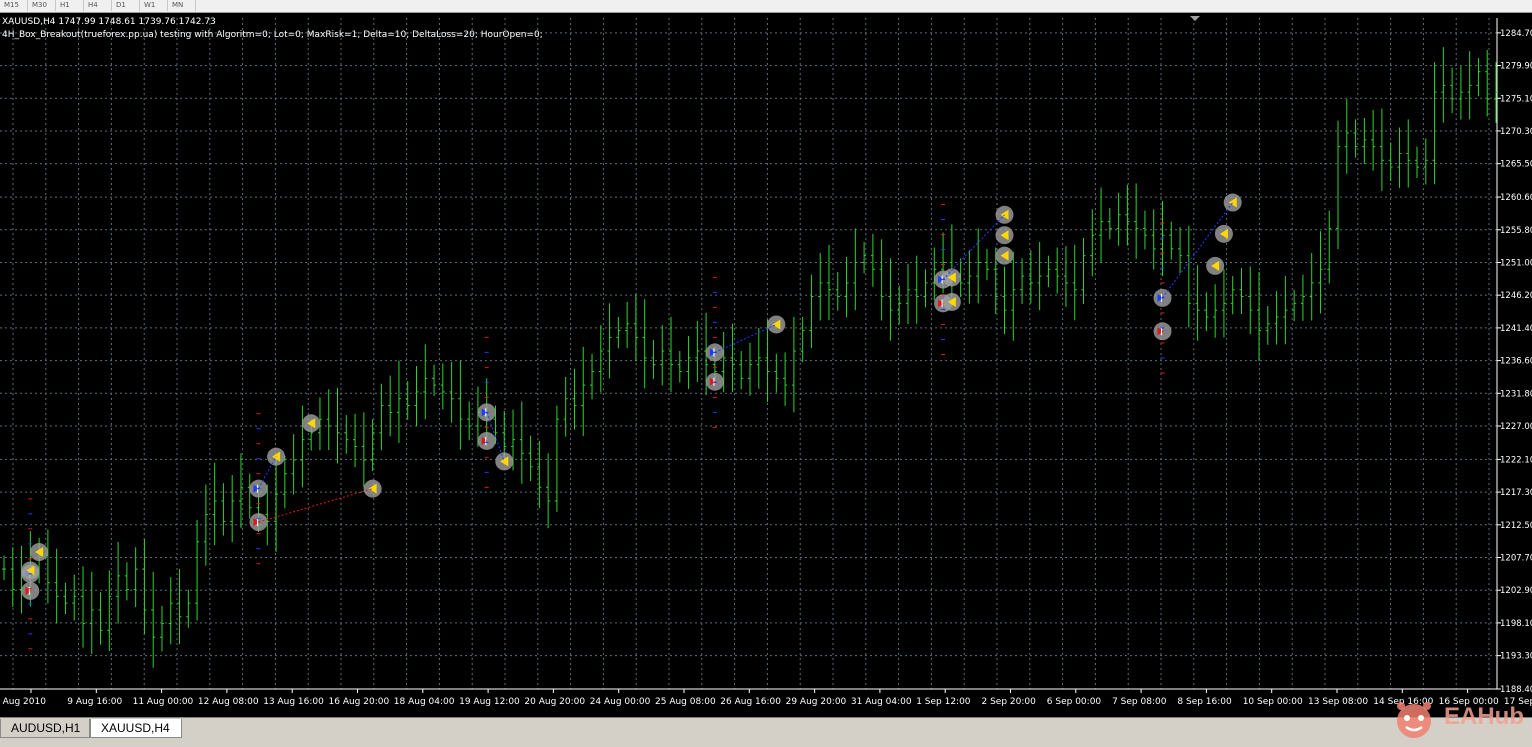 This screenshot has height=747, width=1532. What do you see at coordinates (1516, 67) in the screenshot?
I see `y-tick-label: 1279.90` at bounding box center [1516, 67].